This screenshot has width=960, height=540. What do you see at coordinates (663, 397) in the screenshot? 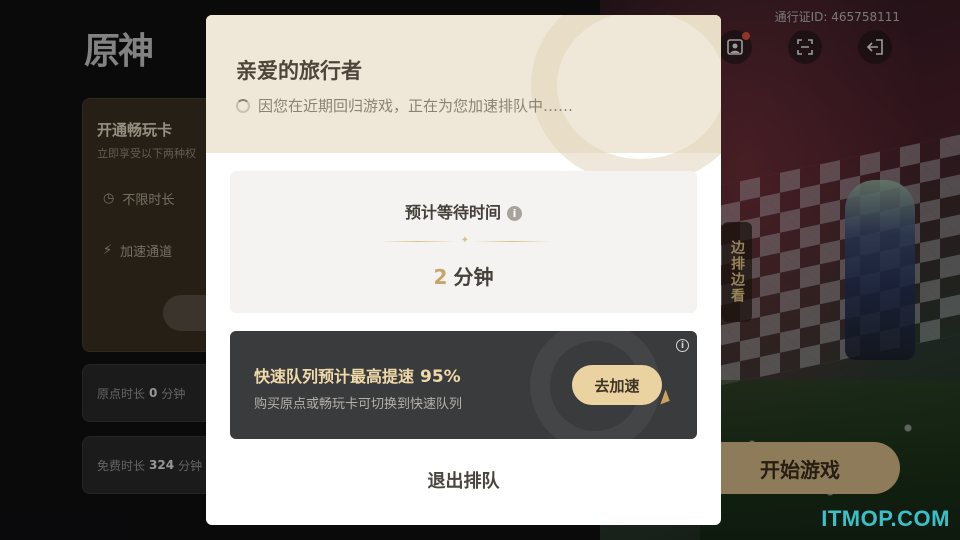
I see `arrow-icon` at bounding box center [663, 397].